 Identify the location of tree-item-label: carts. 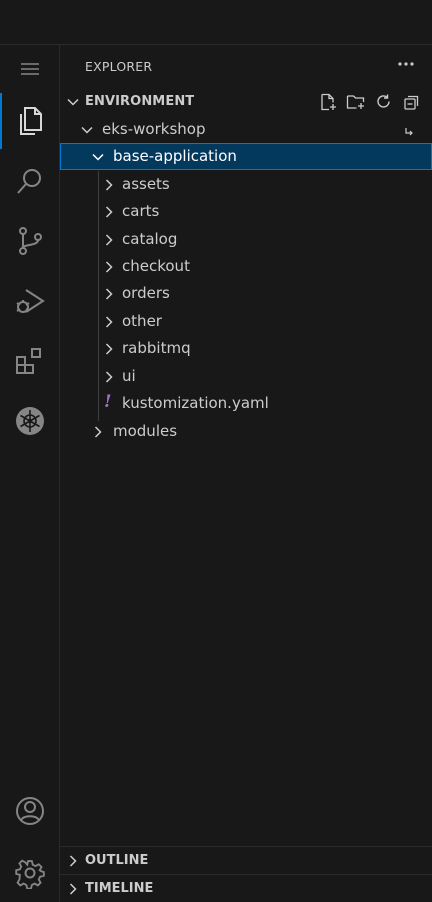
(141, 211).